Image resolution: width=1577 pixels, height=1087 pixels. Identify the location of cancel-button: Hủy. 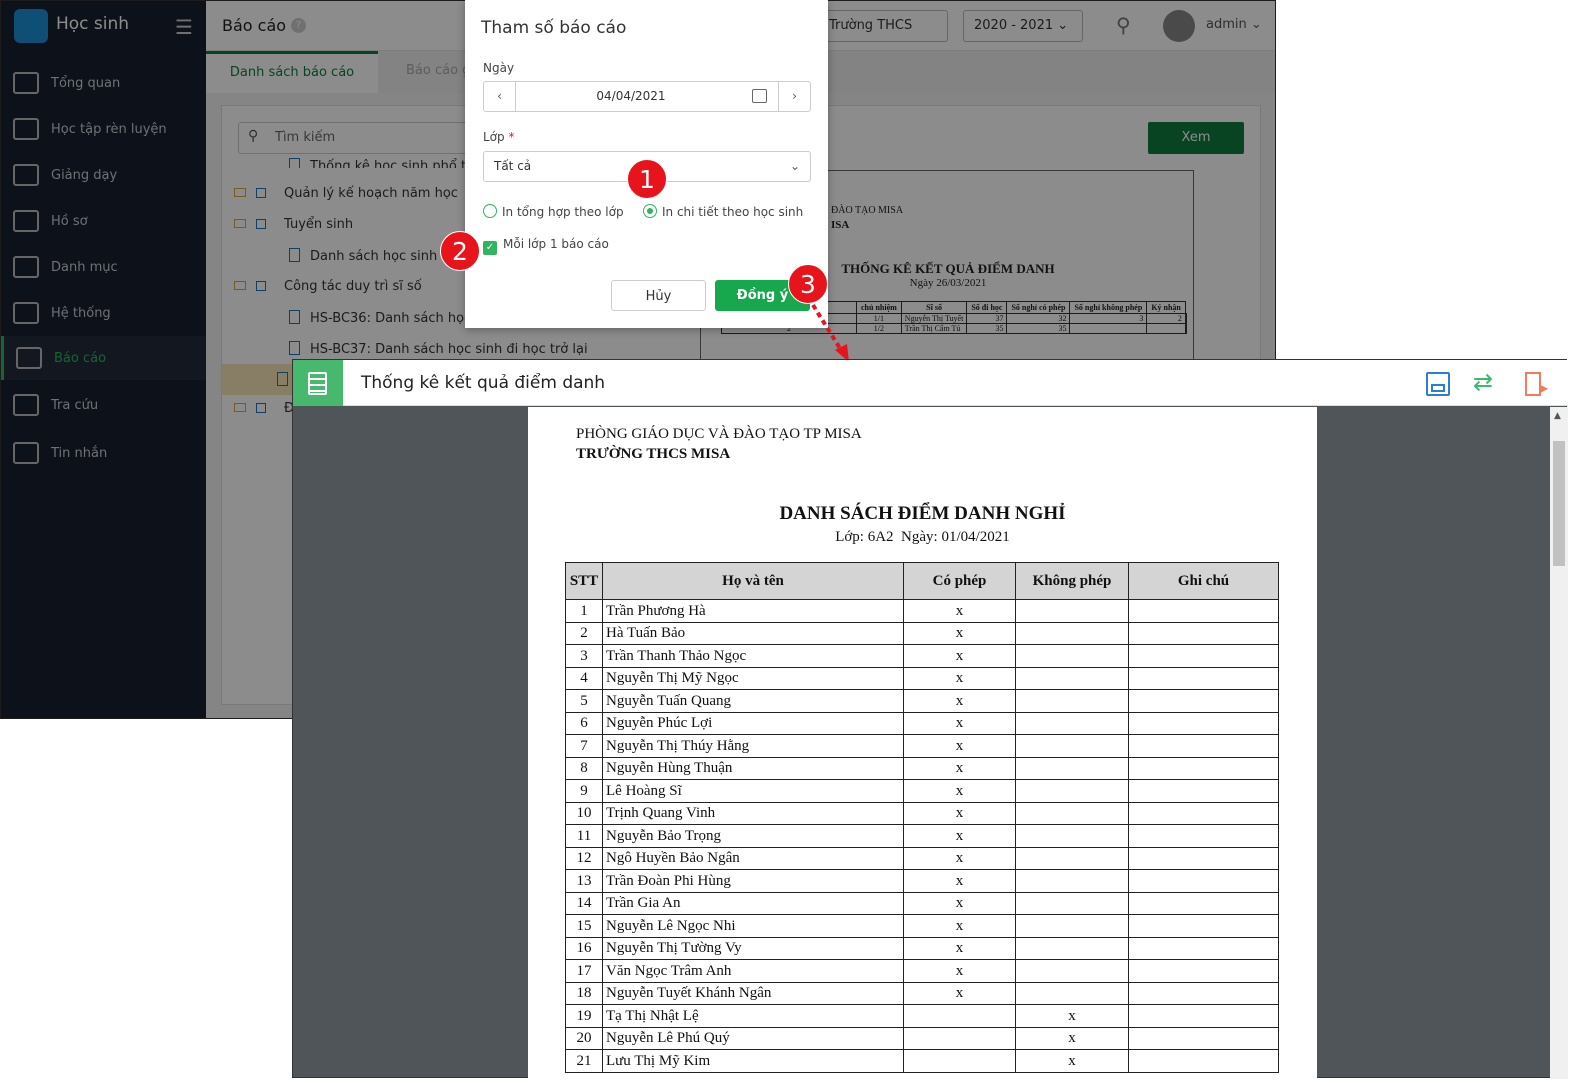
(658, 295).